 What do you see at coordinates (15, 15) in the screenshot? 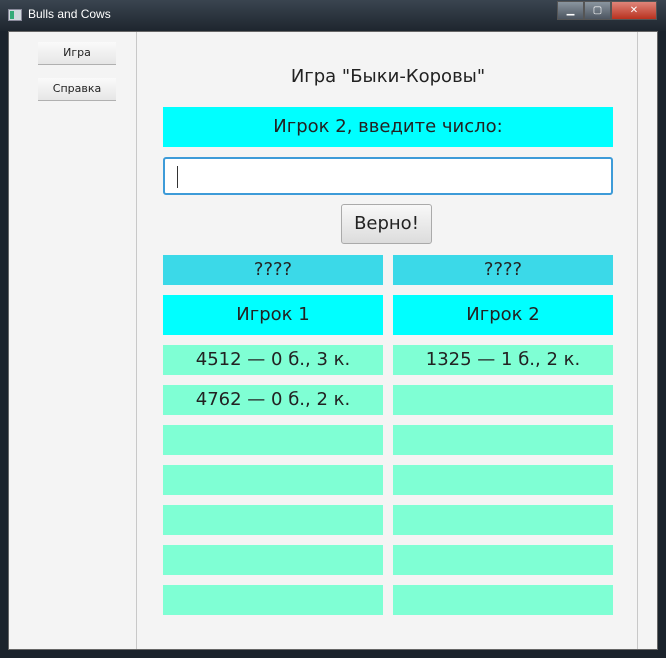
I see `app-icon` at bounding box center [15, 15].